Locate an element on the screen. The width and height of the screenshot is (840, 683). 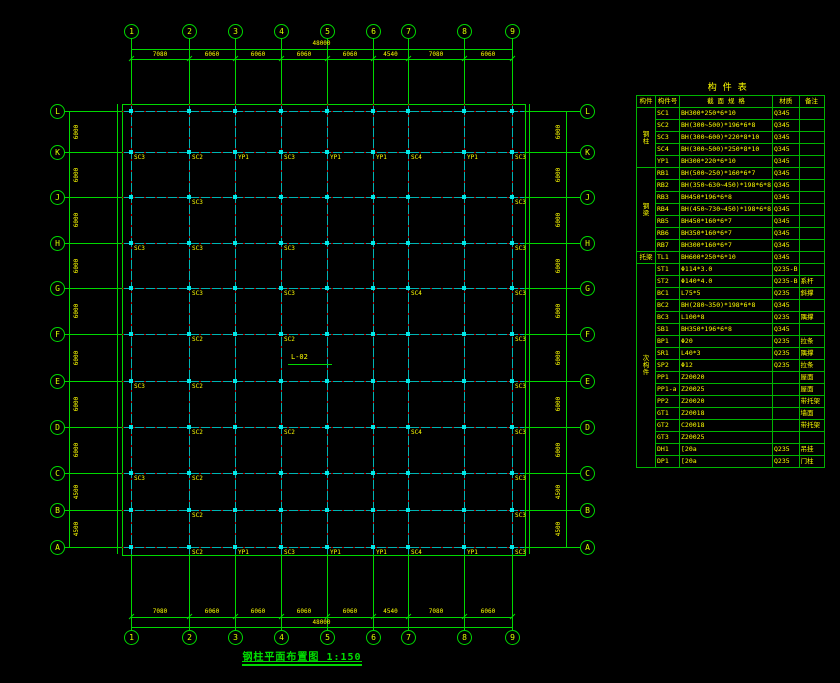
member-id-cell: RB2 is located at coordinates (667, 185).